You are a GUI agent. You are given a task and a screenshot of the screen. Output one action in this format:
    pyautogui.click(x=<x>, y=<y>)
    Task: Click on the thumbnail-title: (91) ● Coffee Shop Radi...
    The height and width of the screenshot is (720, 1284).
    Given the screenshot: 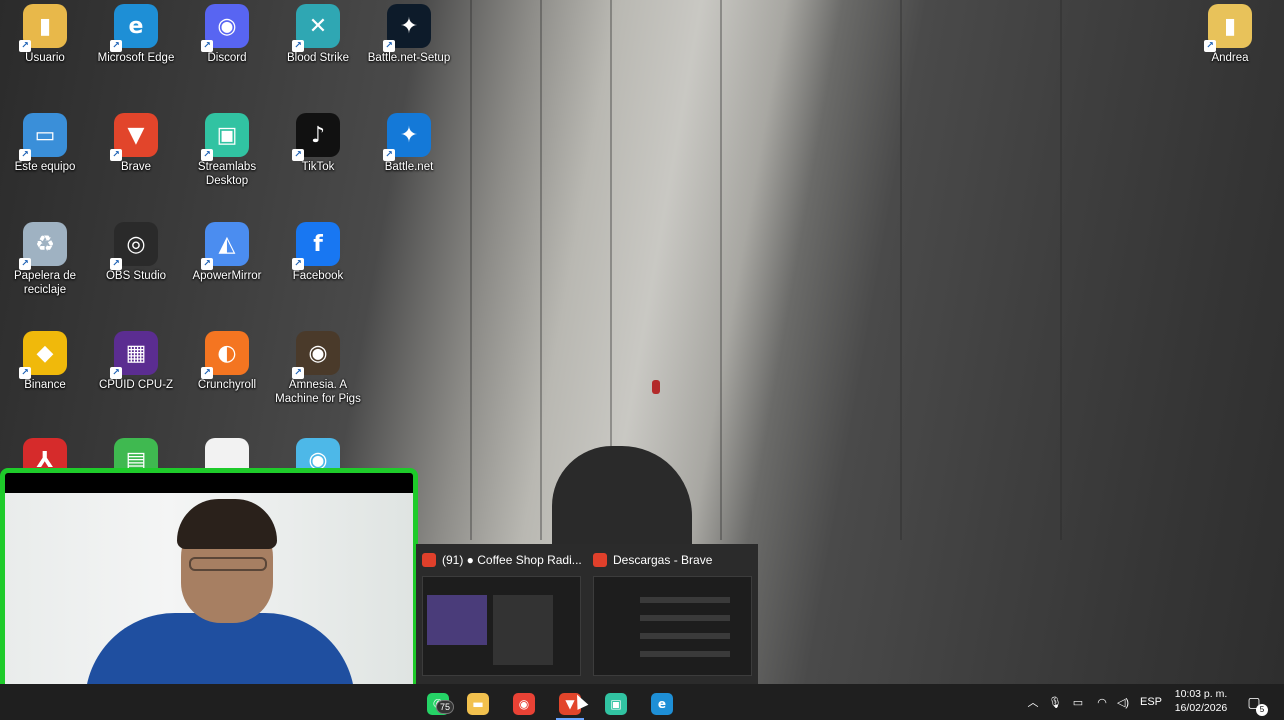 What is the action you would take?
    pyautogui.click(x=511, y=560)
    